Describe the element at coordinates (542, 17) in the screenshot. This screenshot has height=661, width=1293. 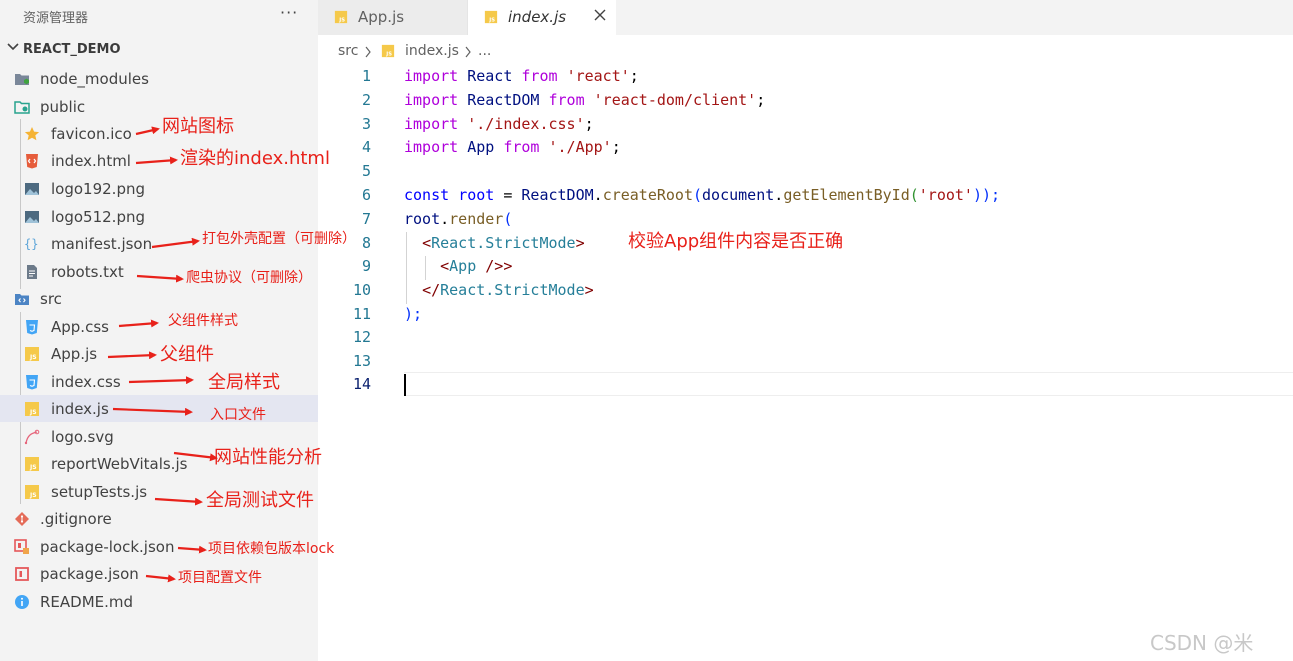
I see `tab-index-js: JS index.js` at that location.